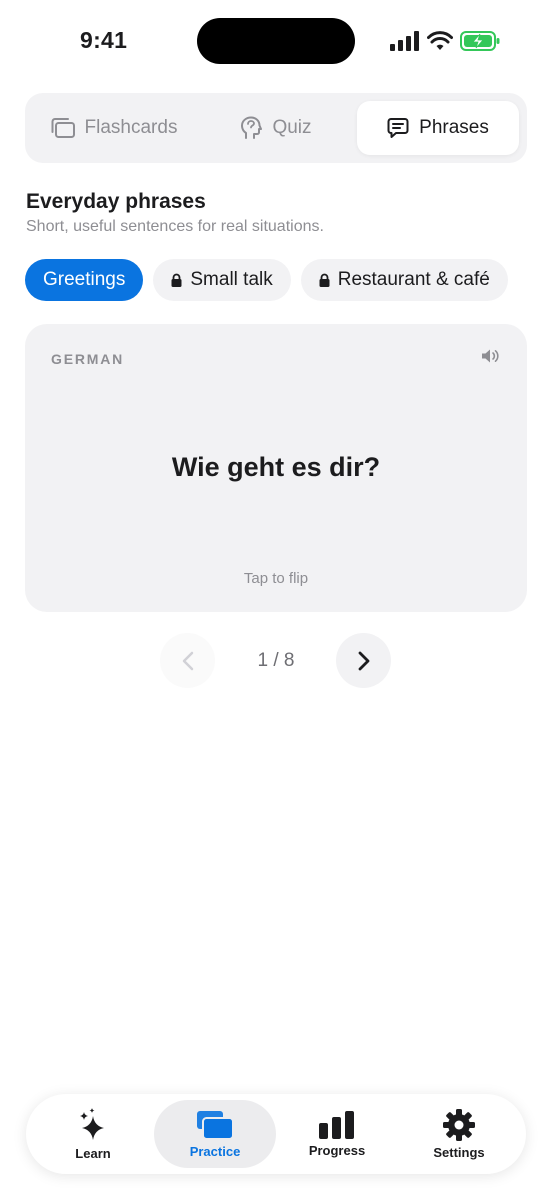 The image size is (552, 1200). I want to click on head-icon, so click(252, 127).